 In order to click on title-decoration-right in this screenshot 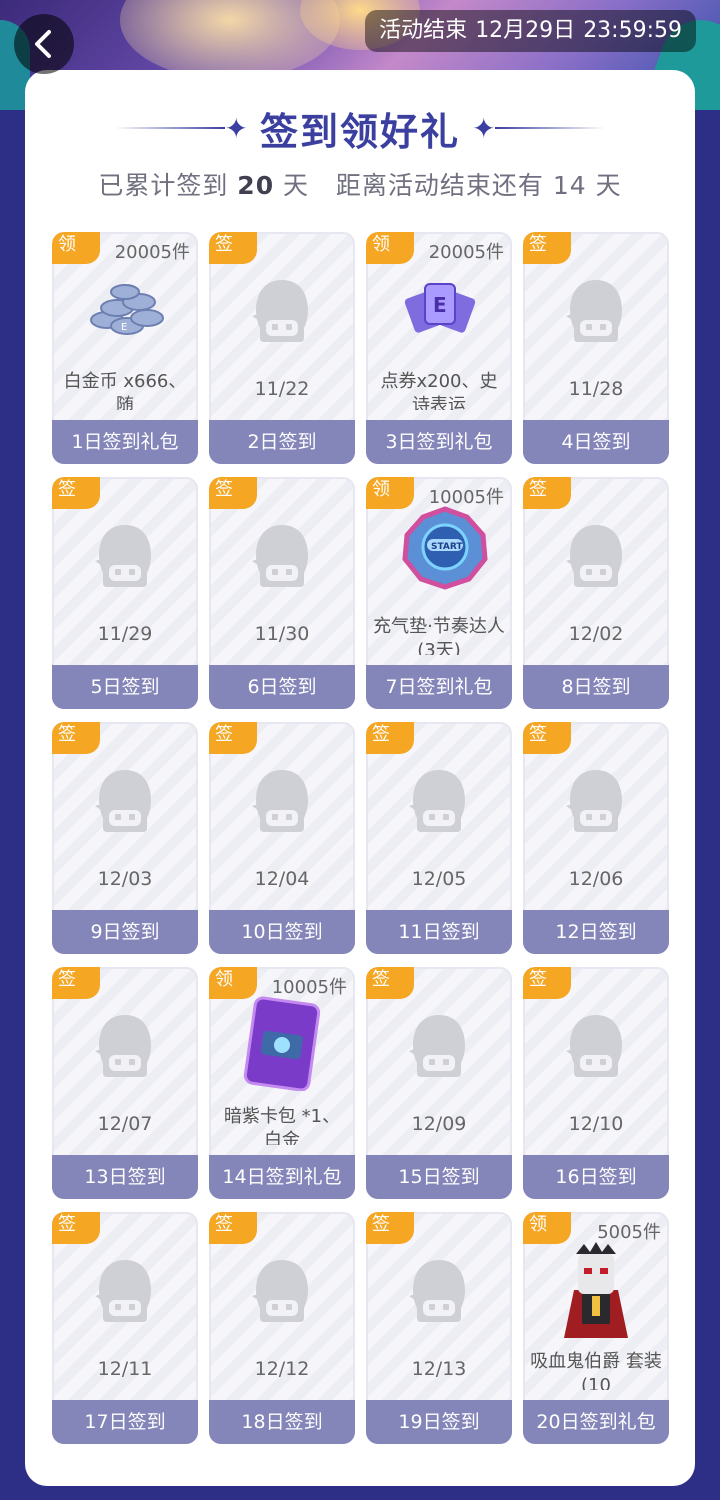, I will do `click(550, 128)`.